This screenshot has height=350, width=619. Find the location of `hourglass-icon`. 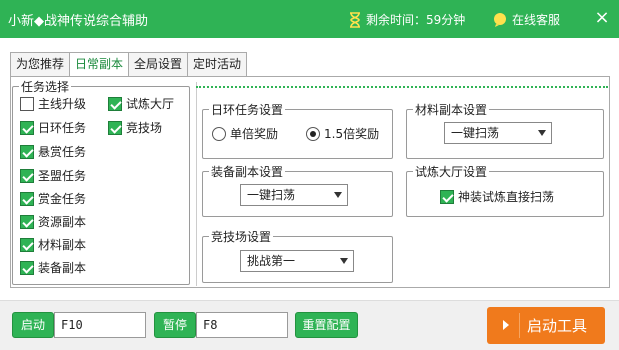

hourglass-icon is located at coordinates (355, 19).